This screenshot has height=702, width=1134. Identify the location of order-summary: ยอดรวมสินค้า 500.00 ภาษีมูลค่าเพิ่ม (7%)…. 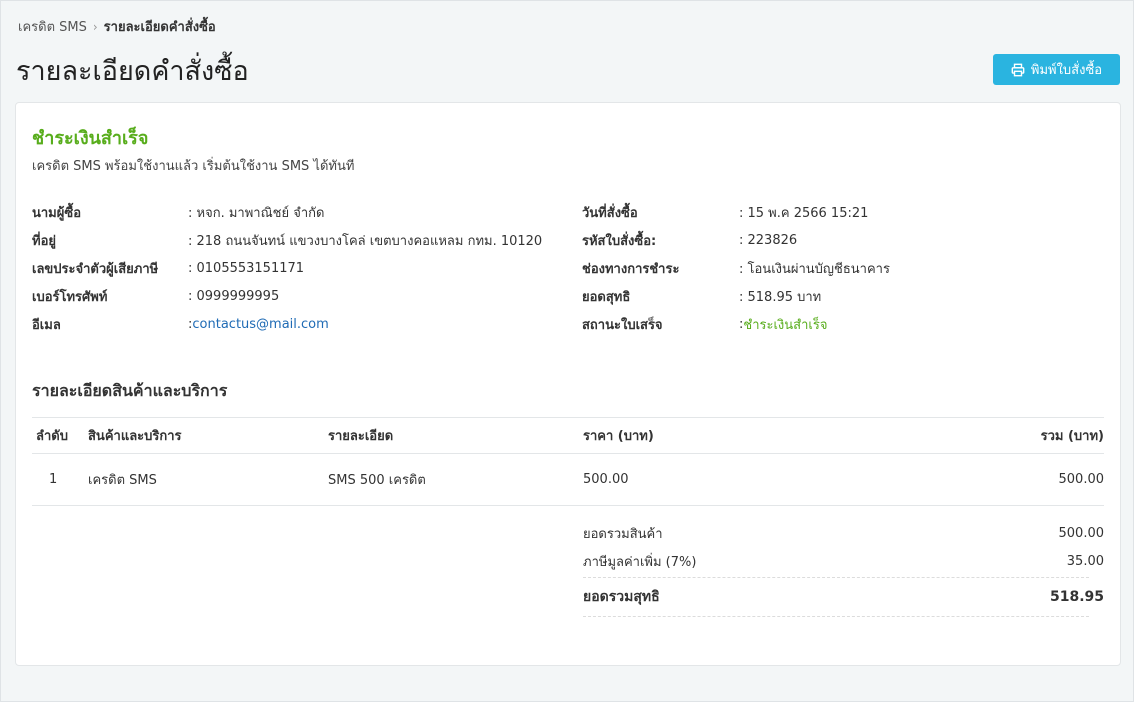
(843, 568).